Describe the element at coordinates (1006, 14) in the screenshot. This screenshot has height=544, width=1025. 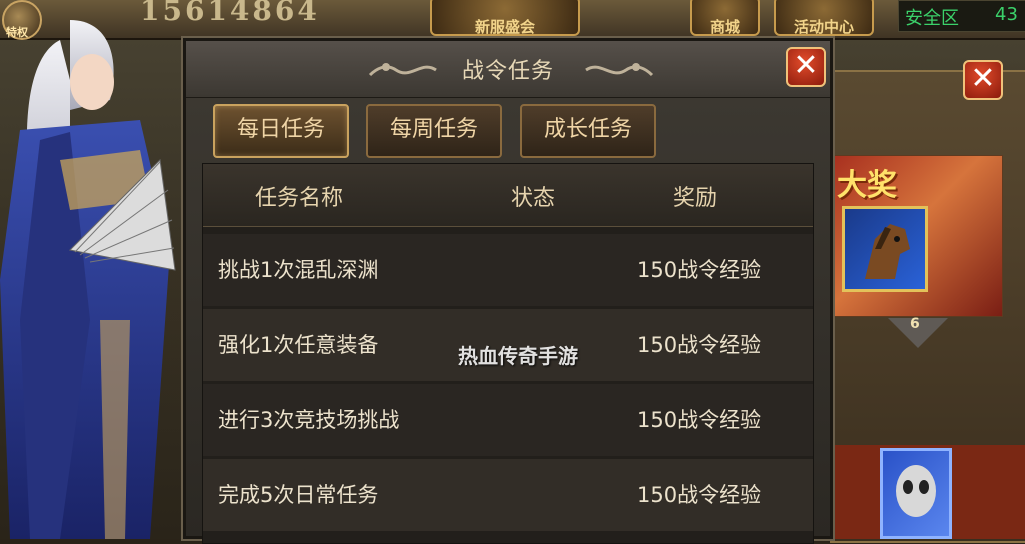
I see `safe-zone-value: 43` at that location.